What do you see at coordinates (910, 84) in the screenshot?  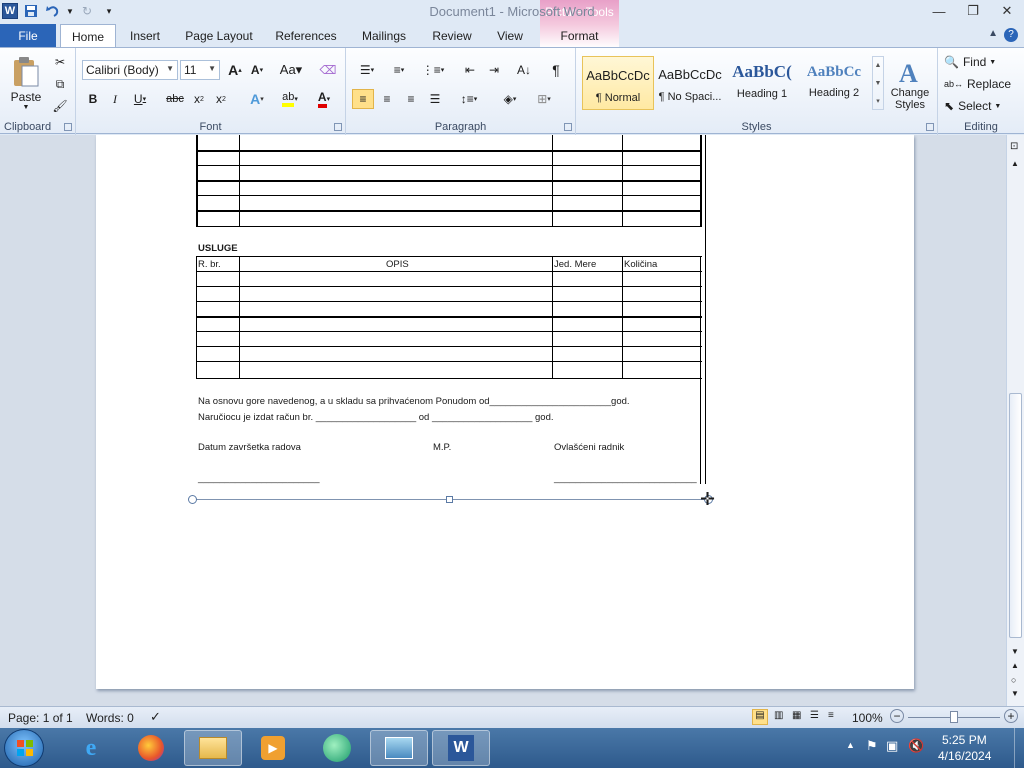 I see `change-styles-button: A Change Styles` at bounding box center [910, 84].